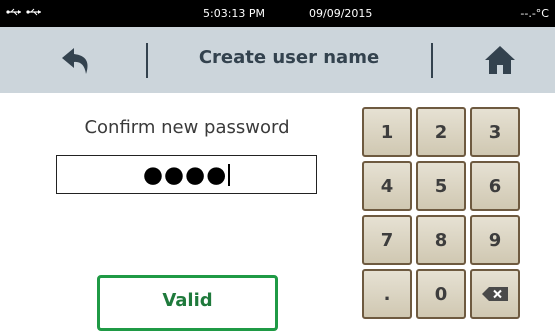 This screenshot has height=331, width=555. I want to click on usb-icons, so click(24, 12).